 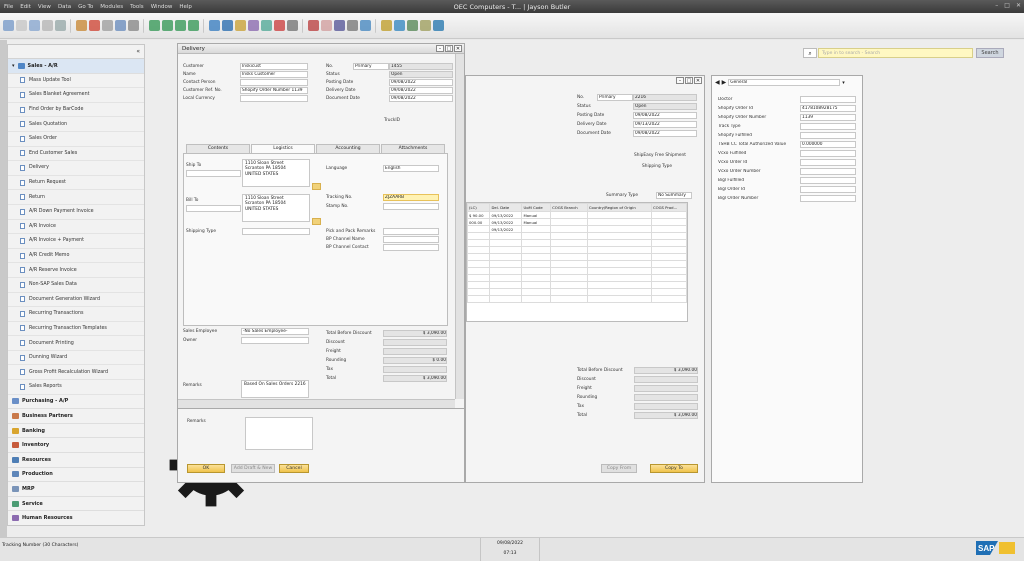 I want to click on horizontal-scrollbar, so click(x=316, y=403).